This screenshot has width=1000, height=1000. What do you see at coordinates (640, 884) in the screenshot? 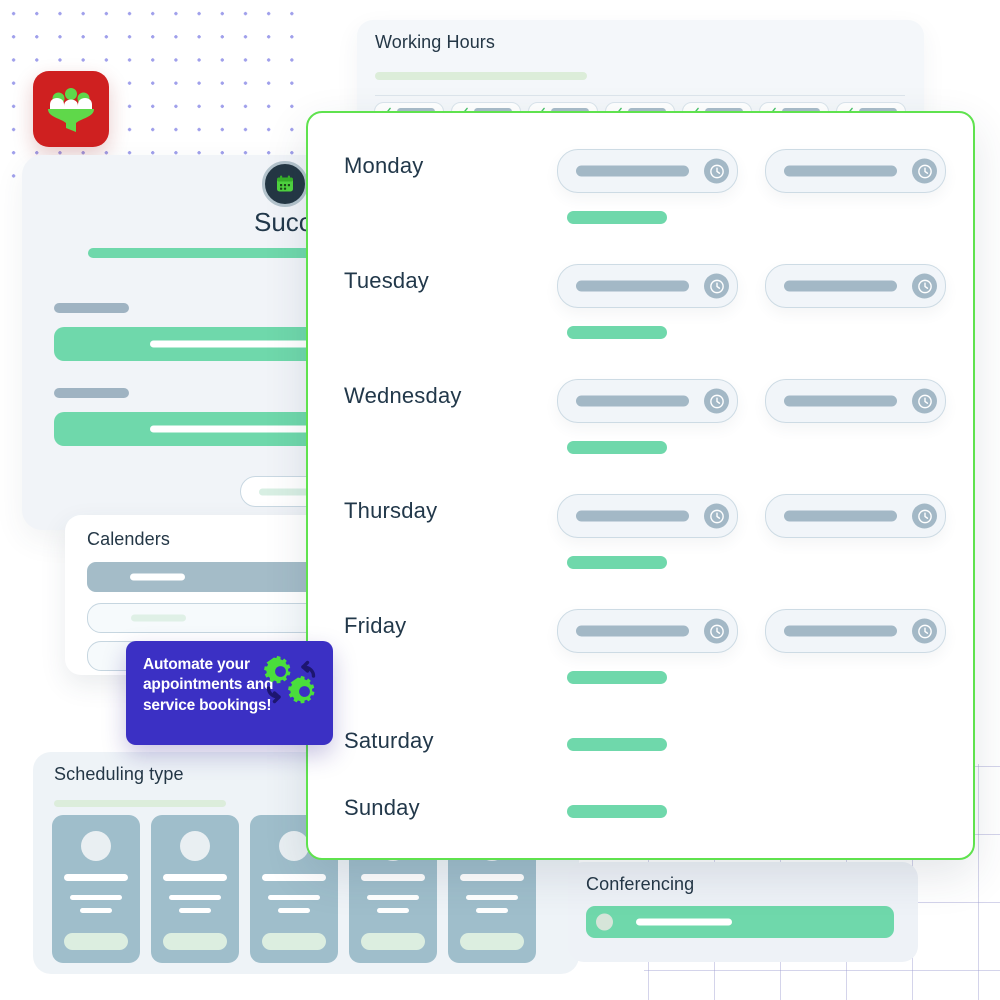
I see `conferencing-title: Conferencing` at bounding box center [640, 884].